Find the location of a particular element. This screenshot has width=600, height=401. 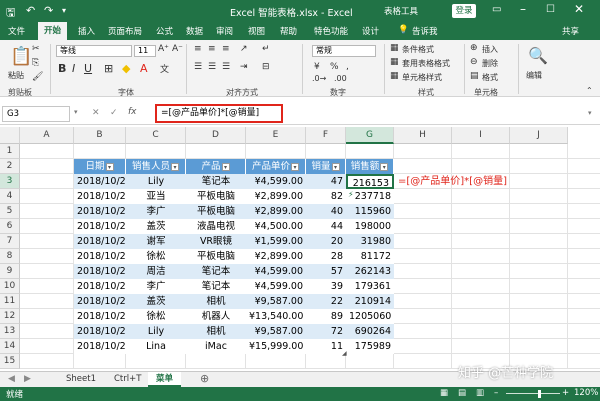

row-header-7: 7 is located at coordinates (10, 241).